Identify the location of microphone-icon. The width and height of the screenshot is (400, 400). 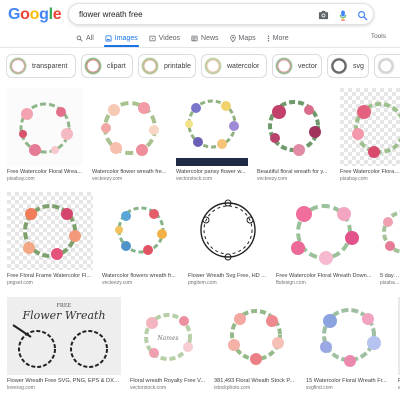
(343, 15).